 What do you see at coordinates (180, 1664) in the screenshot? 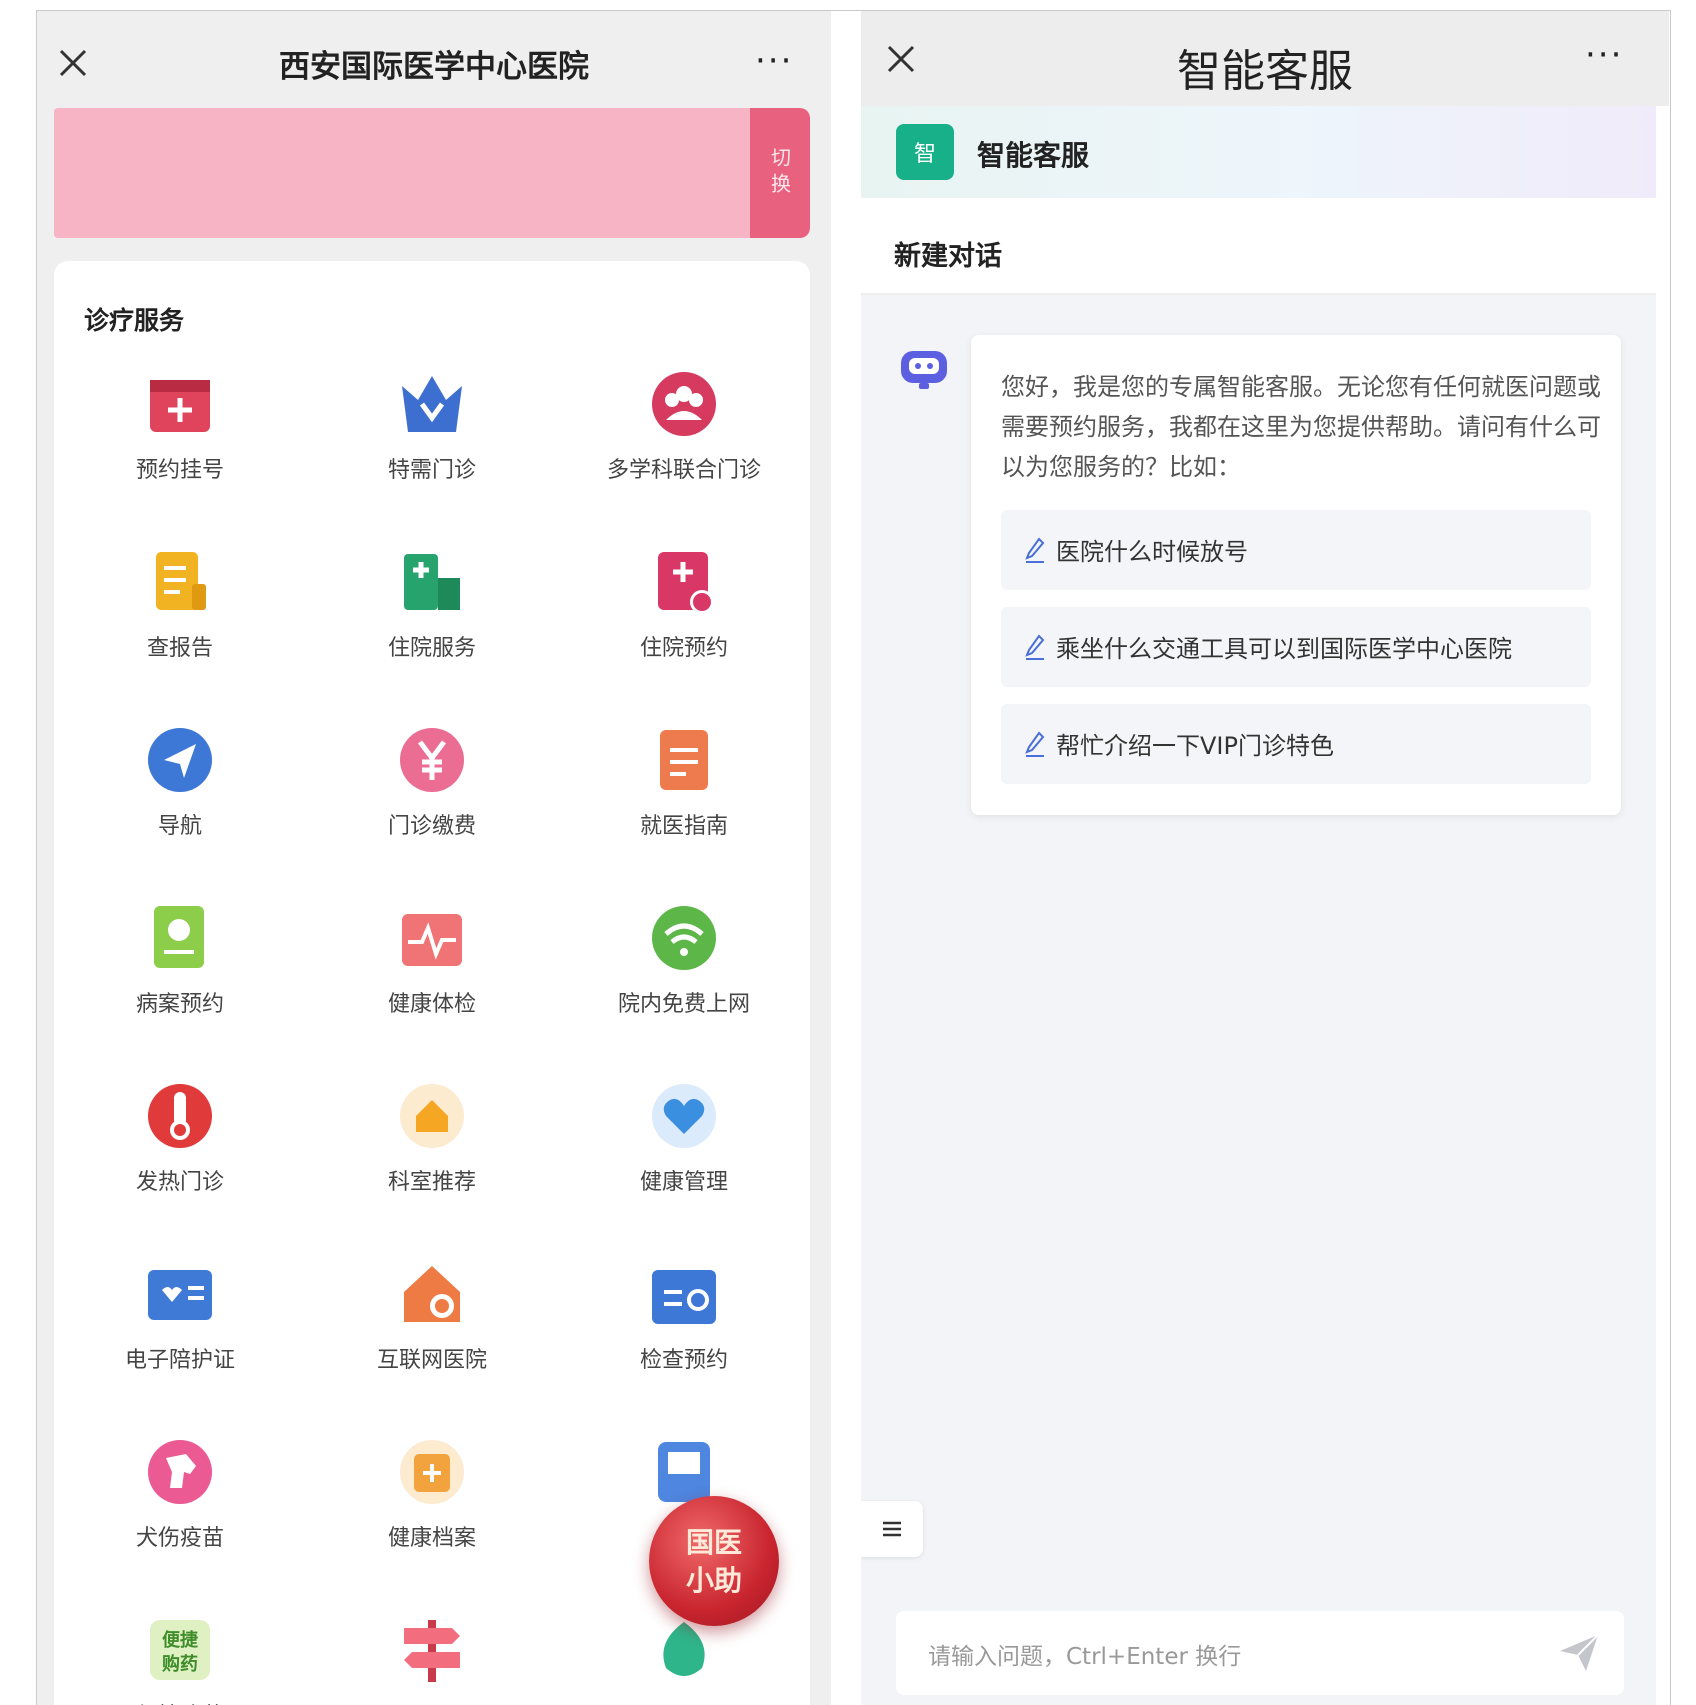
I see `svg-text: 购药` at bounding box center [180, 1664].